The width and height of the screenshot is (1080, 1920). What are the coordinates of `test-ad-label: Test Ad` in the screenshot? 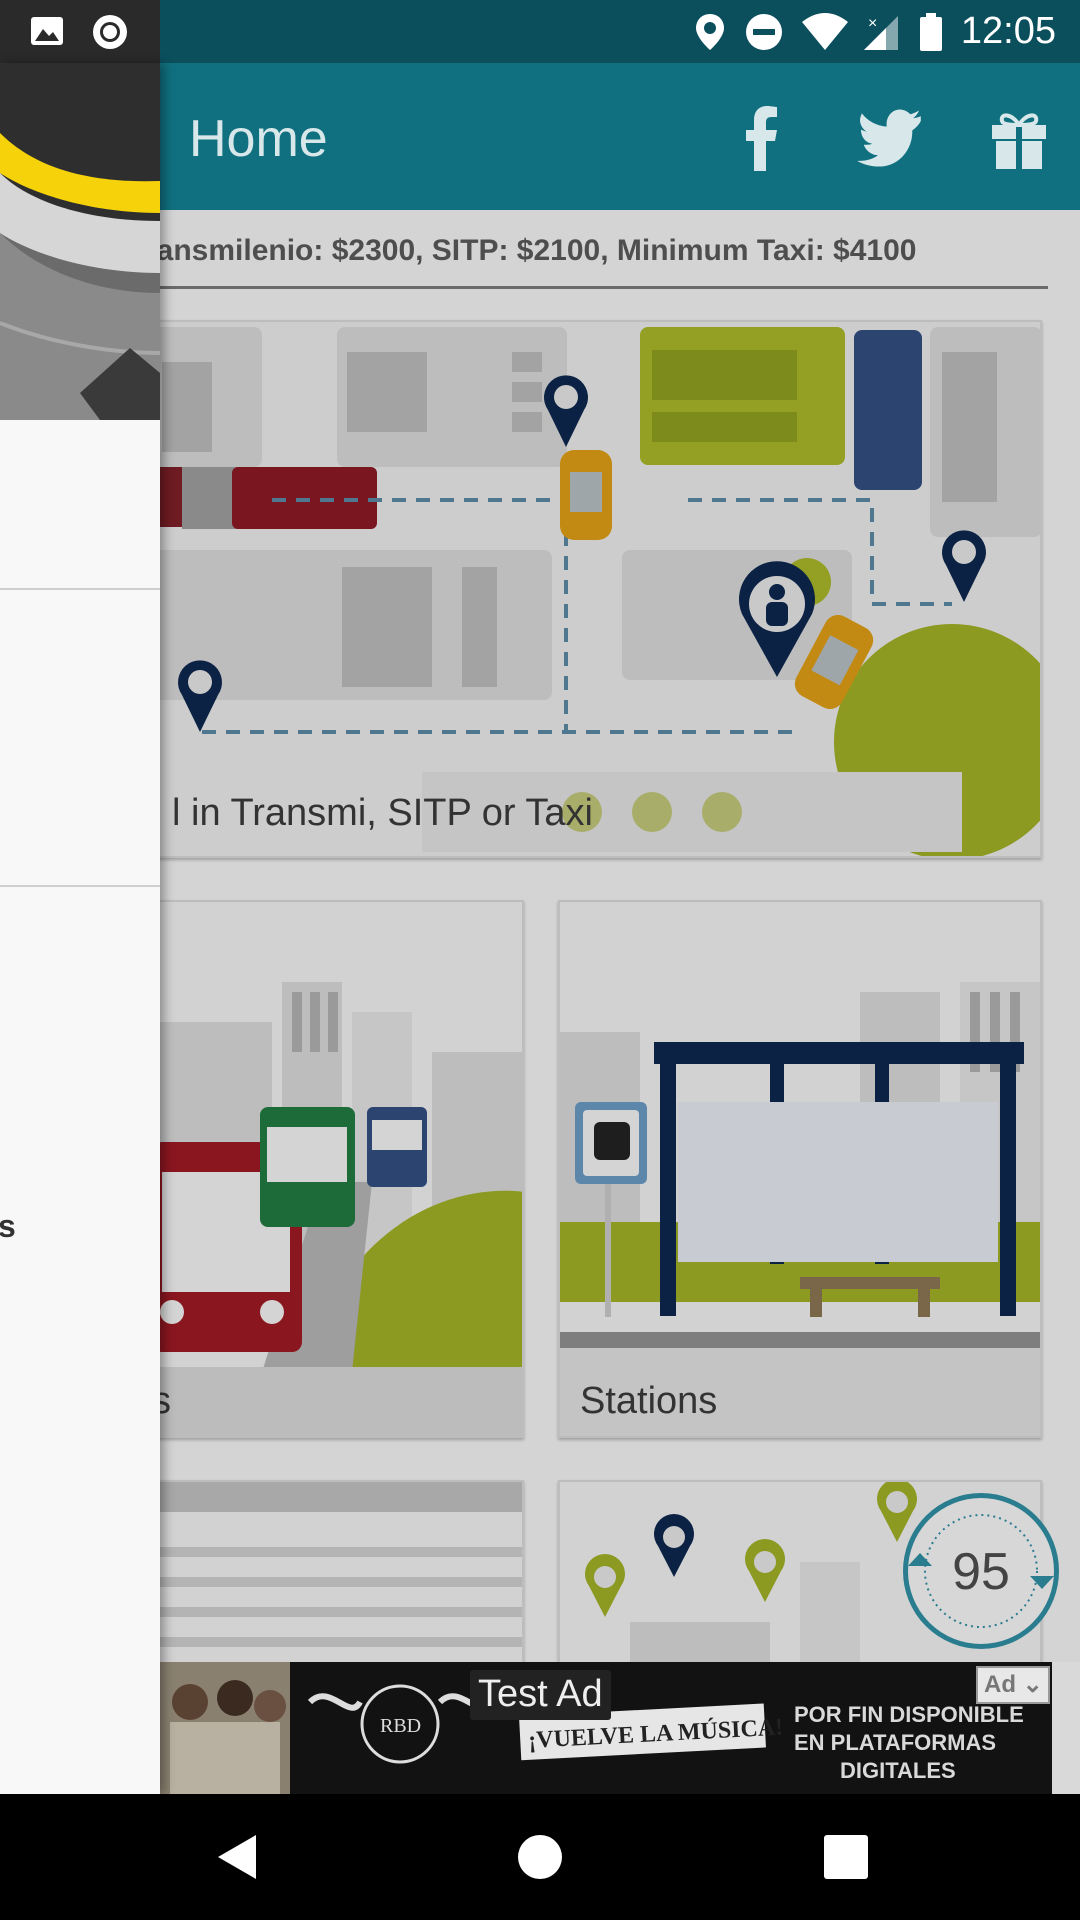 It's located at (540, 1695).